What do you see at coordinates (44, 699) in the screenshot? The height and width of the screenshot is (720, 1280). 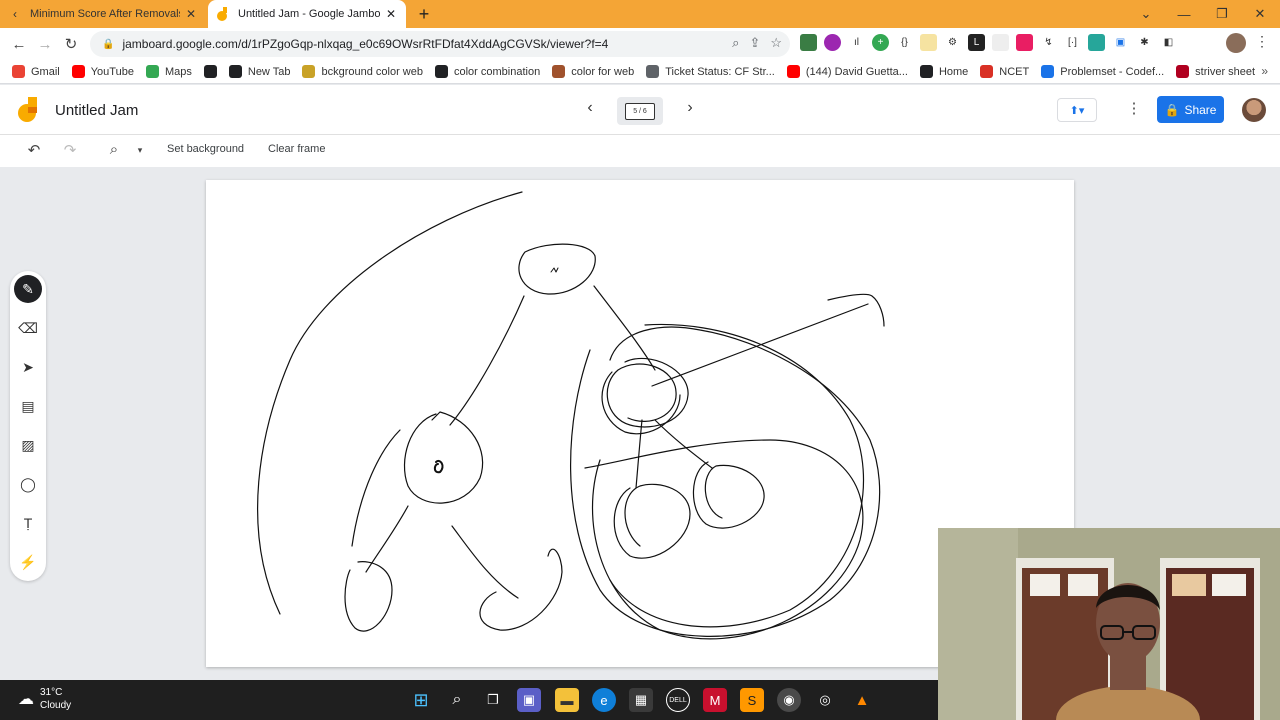 I see `weather-widget: ☁ 31°C Cloudy` at bounding box center [44, 699].